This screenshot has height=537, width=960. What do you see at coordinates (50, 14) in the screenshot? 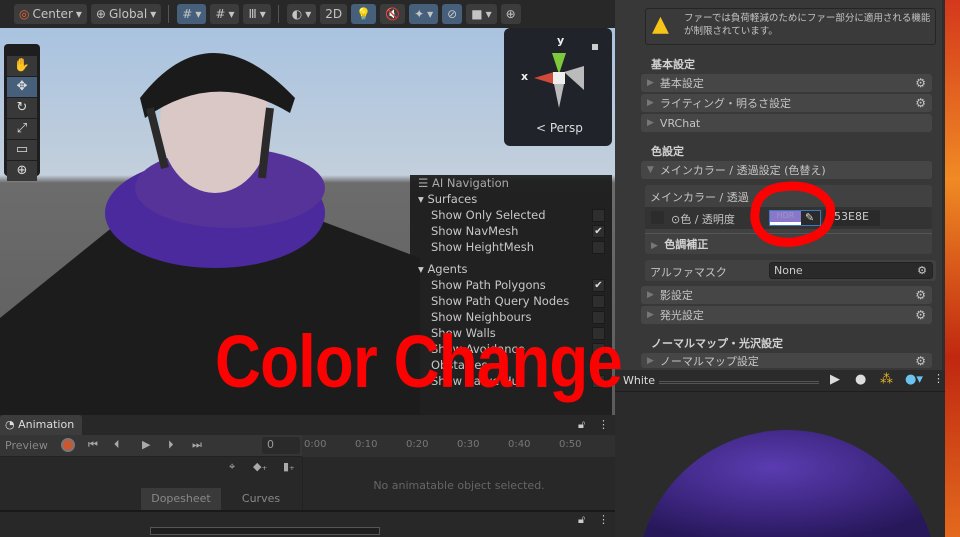
I see `pivot-mode-button: ◎ Center ▾` at bounding box center [50, 14].